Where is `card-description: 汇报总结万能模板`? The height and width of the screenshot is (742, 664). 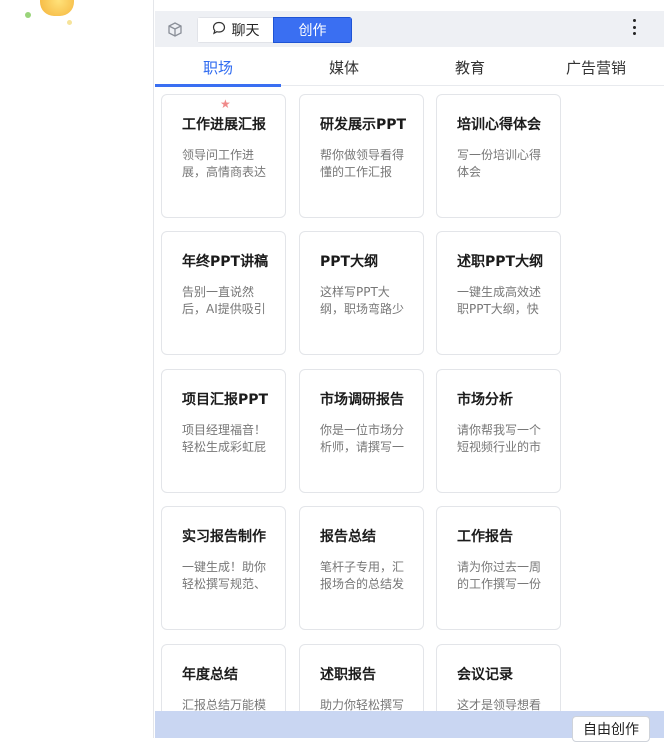
card-description: 汇报总结万能模板 is located at coordinates (224, 704).